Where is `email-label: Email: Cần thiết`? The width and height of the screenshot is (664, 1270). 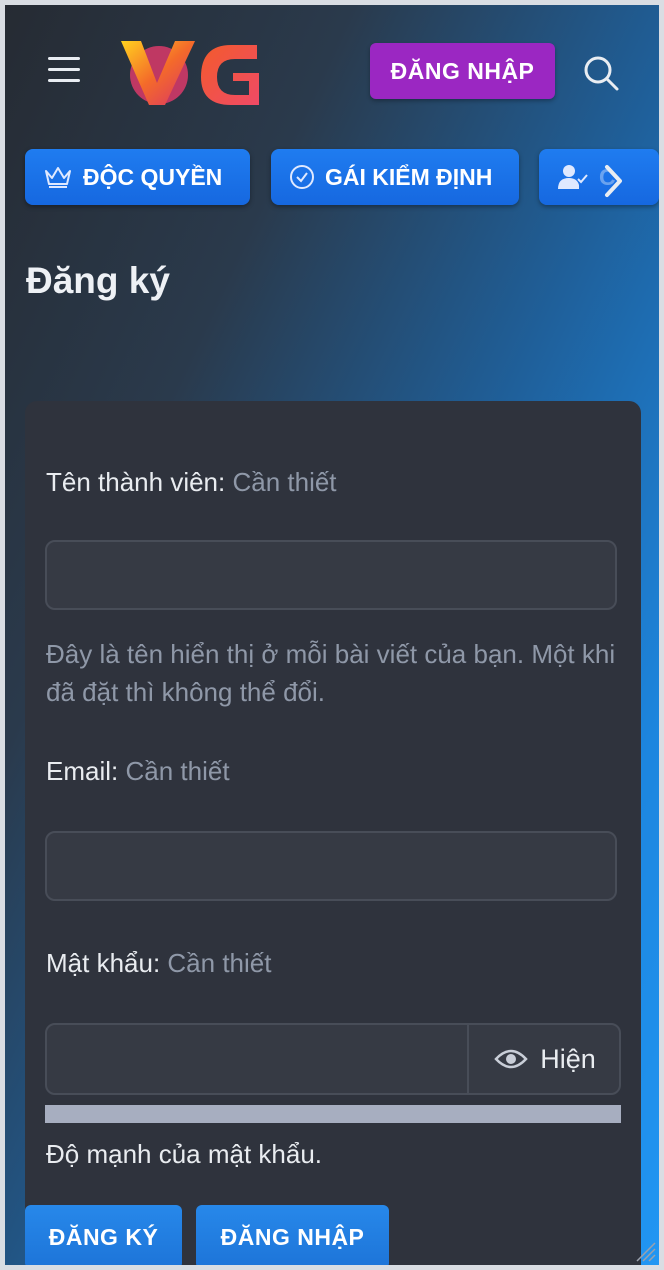 email-label: Email: Cần thiết is located at coordinates (138, 771).